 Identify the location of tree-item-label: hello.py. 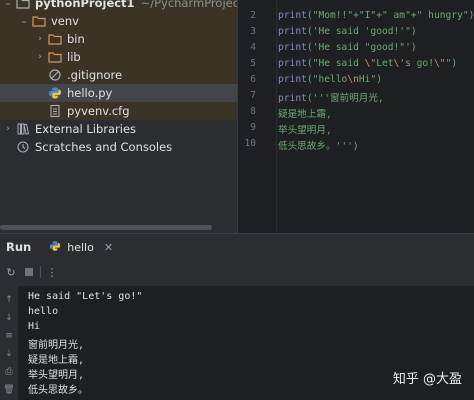
(90, 93).